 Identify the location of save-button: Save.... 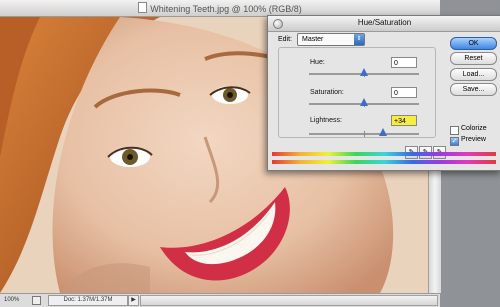
(473, 89).